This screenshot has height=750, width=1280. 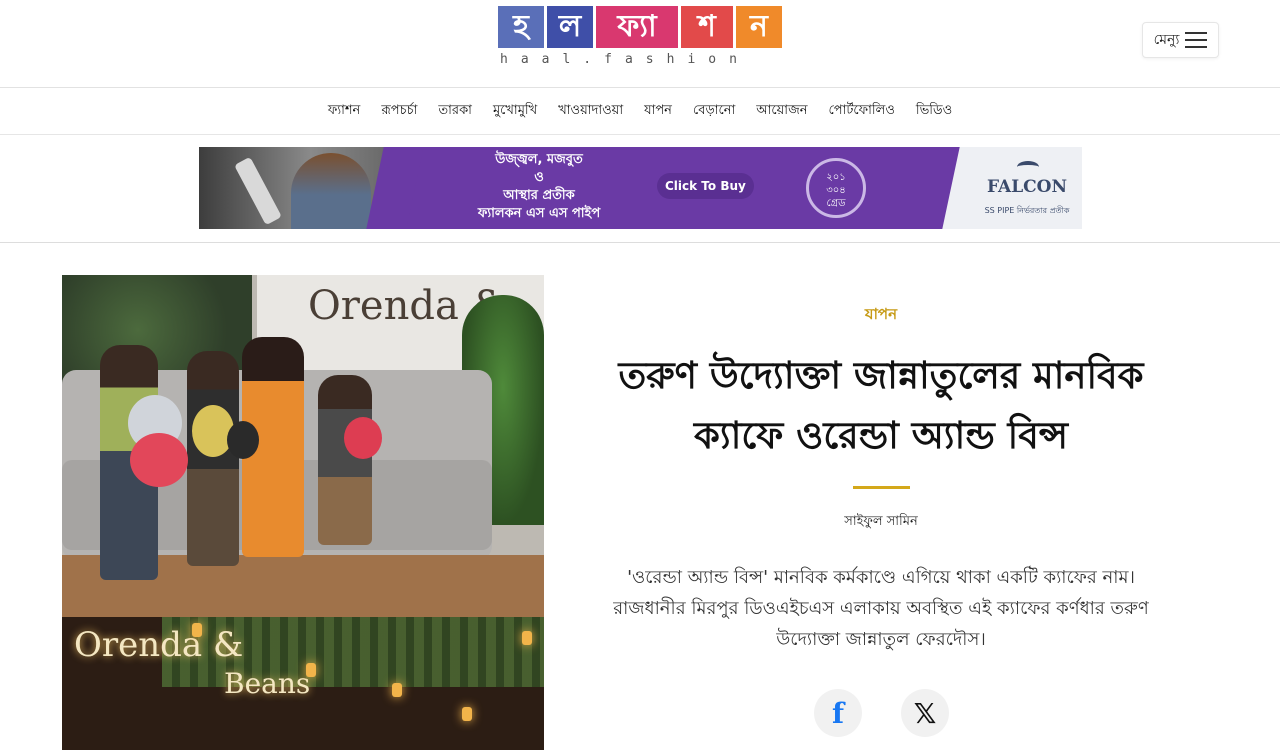 I want to click on ad-brand-tagline: SS PIPE নির্ভরতার প্রতীক, so click(x=1026, y=211).